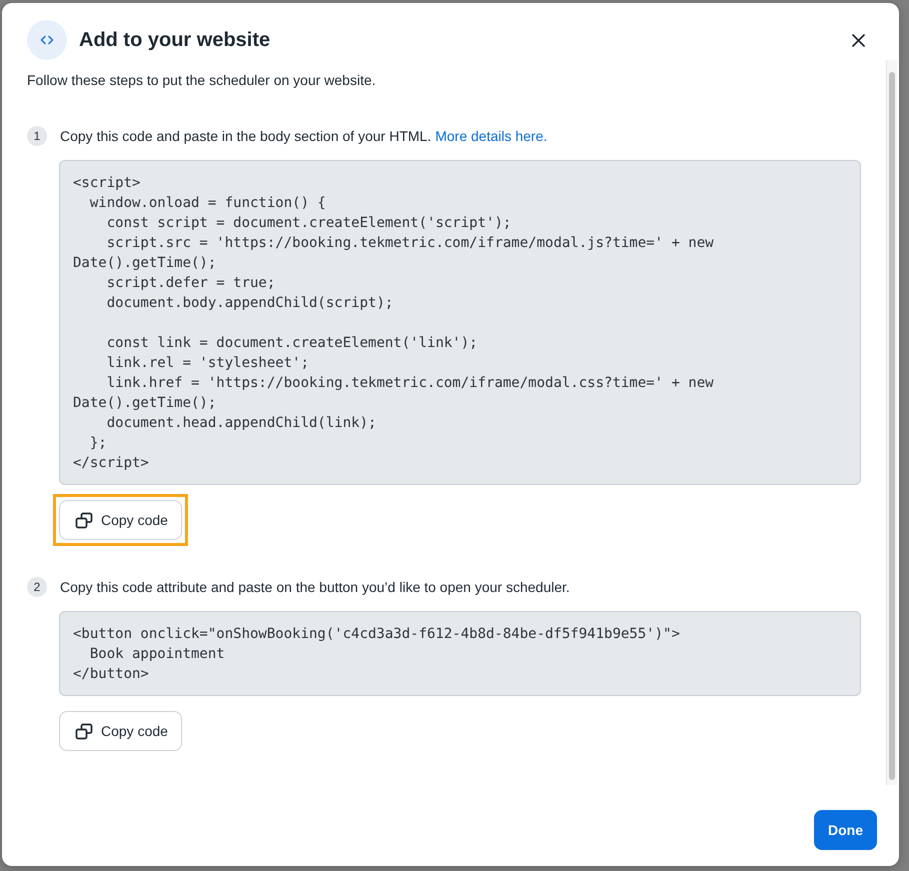 This screenshot has height=871, width=909. What do you see at coordinates (460, 653) in the screenshot?
I see `code-snippet: <button onclick="onShowBooking('c4cd3a3d-f612-4b8d-84be-df5f941b9e55')"> Book appointment </button>` at bounding box center [460, 653].